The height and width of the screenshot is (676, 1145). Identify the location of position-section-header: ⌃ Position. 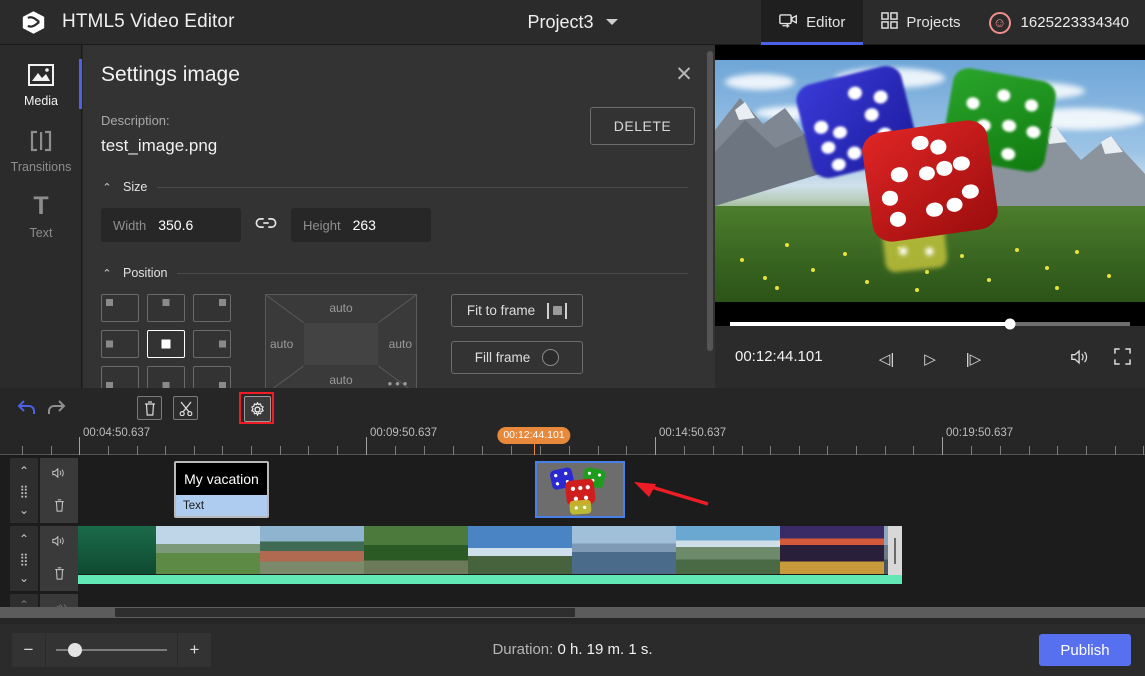
(394, 273).